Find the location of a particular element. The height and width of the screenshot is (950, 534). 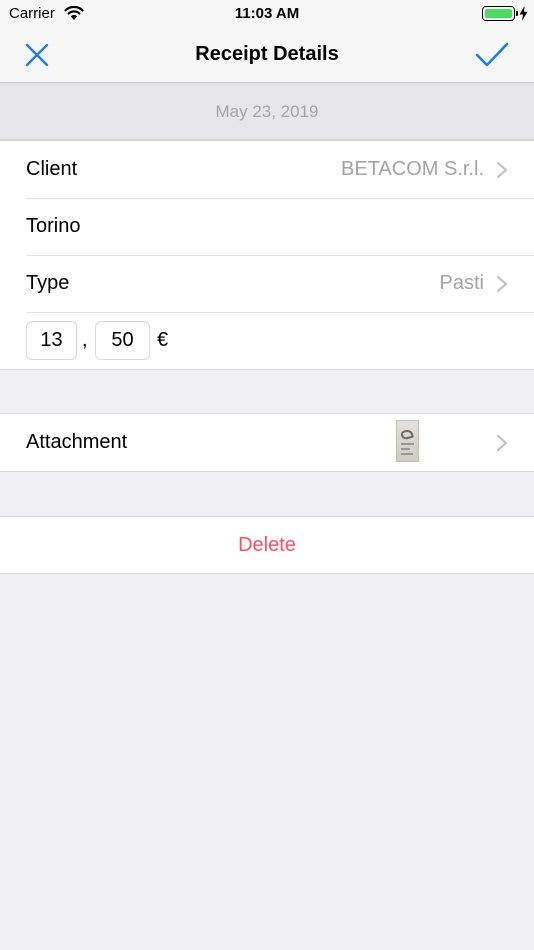

checkmark-icon is located at coordinates (492, 55).